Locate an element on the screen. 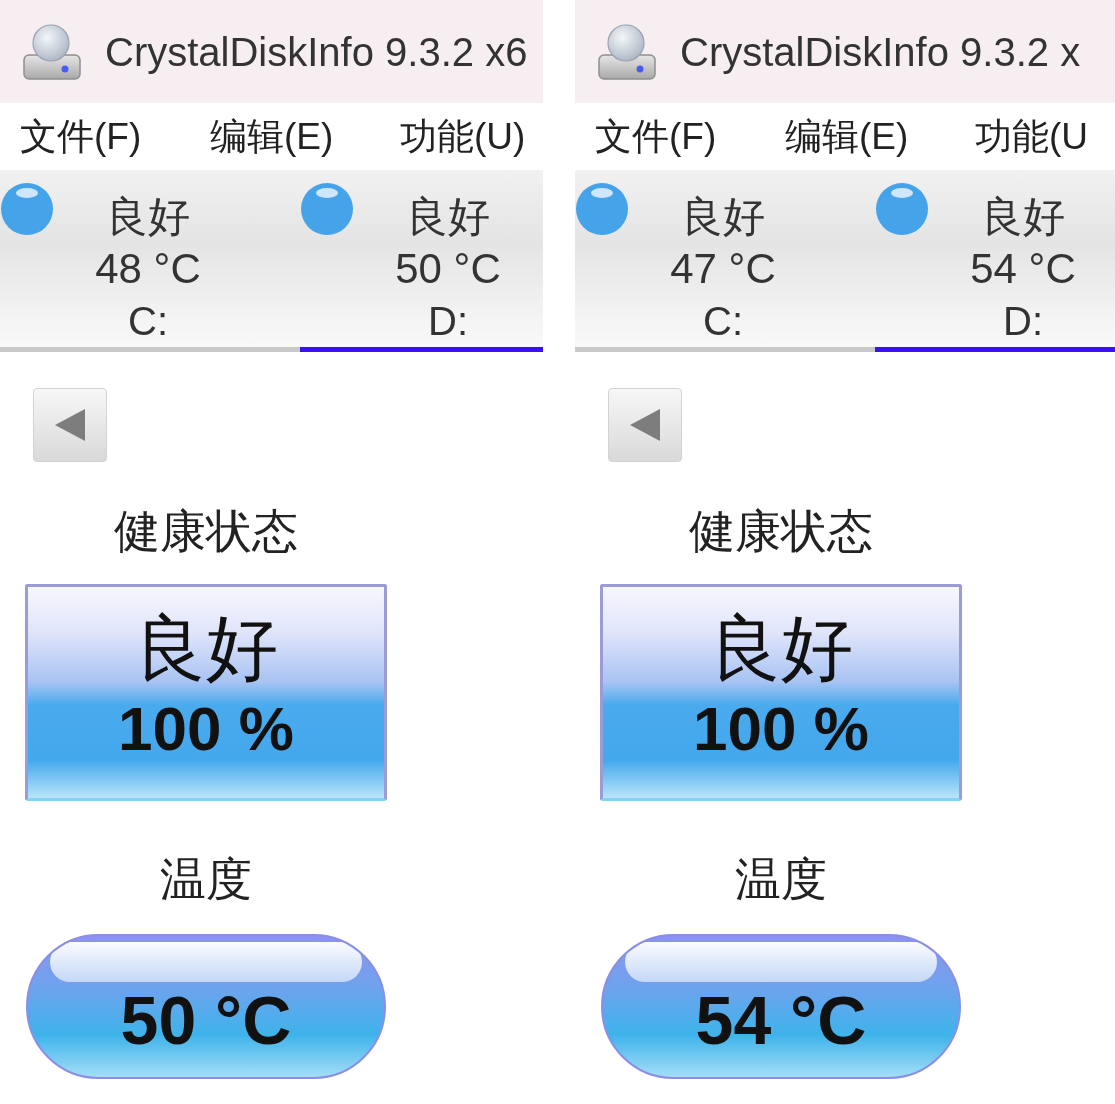 Image resolution: width=1115 pixels, height=1104 pixels. window-title: CrystalDiskInfo 9.3.2 x is located at coordinates (880, 51).